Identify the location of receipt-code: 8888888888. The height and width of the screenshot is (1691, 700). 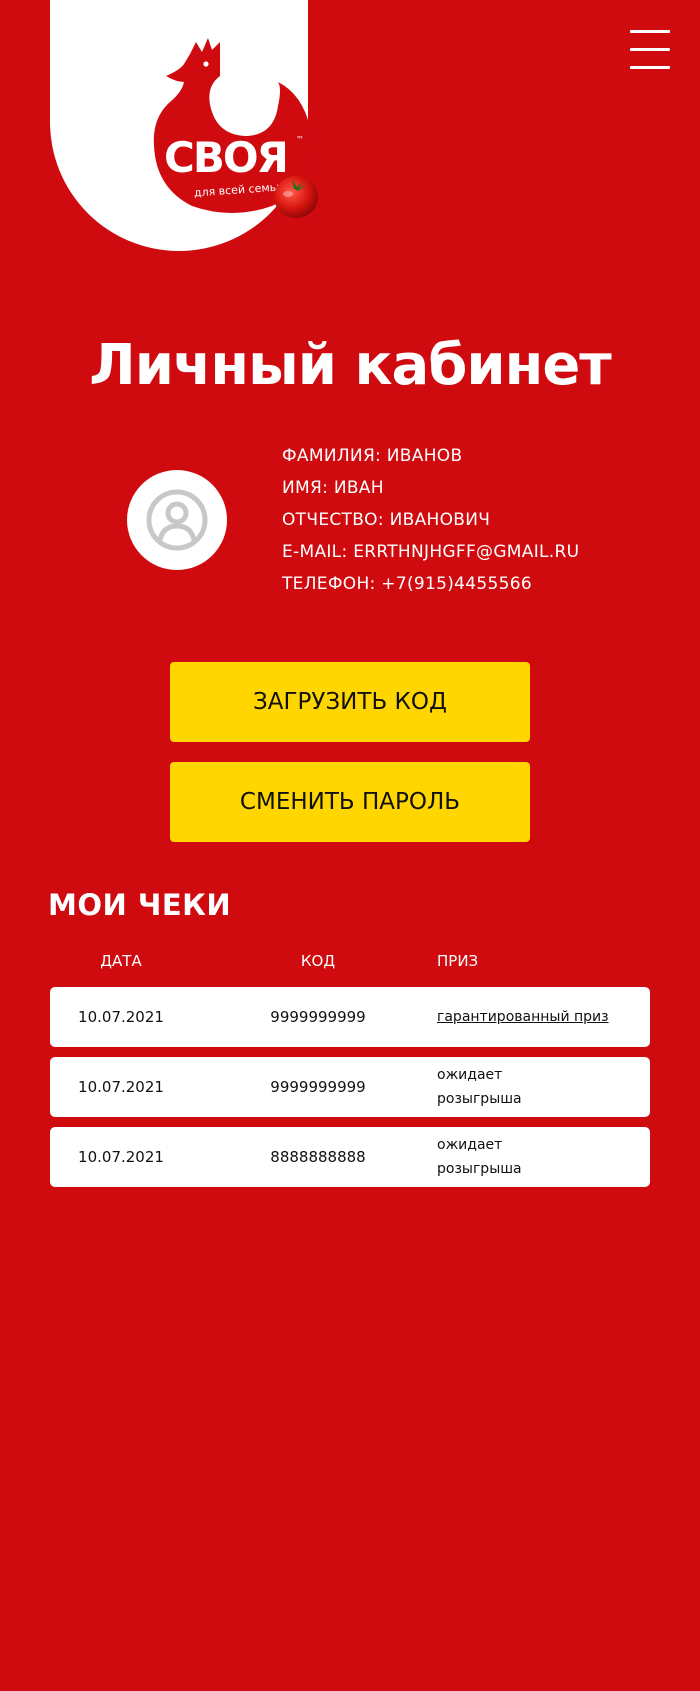
(318, 1157).